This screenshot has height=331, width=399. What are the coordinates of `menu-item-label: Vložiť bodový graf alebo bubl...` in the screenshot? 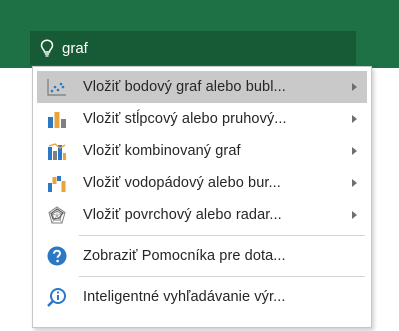 It's located at (184, 87).